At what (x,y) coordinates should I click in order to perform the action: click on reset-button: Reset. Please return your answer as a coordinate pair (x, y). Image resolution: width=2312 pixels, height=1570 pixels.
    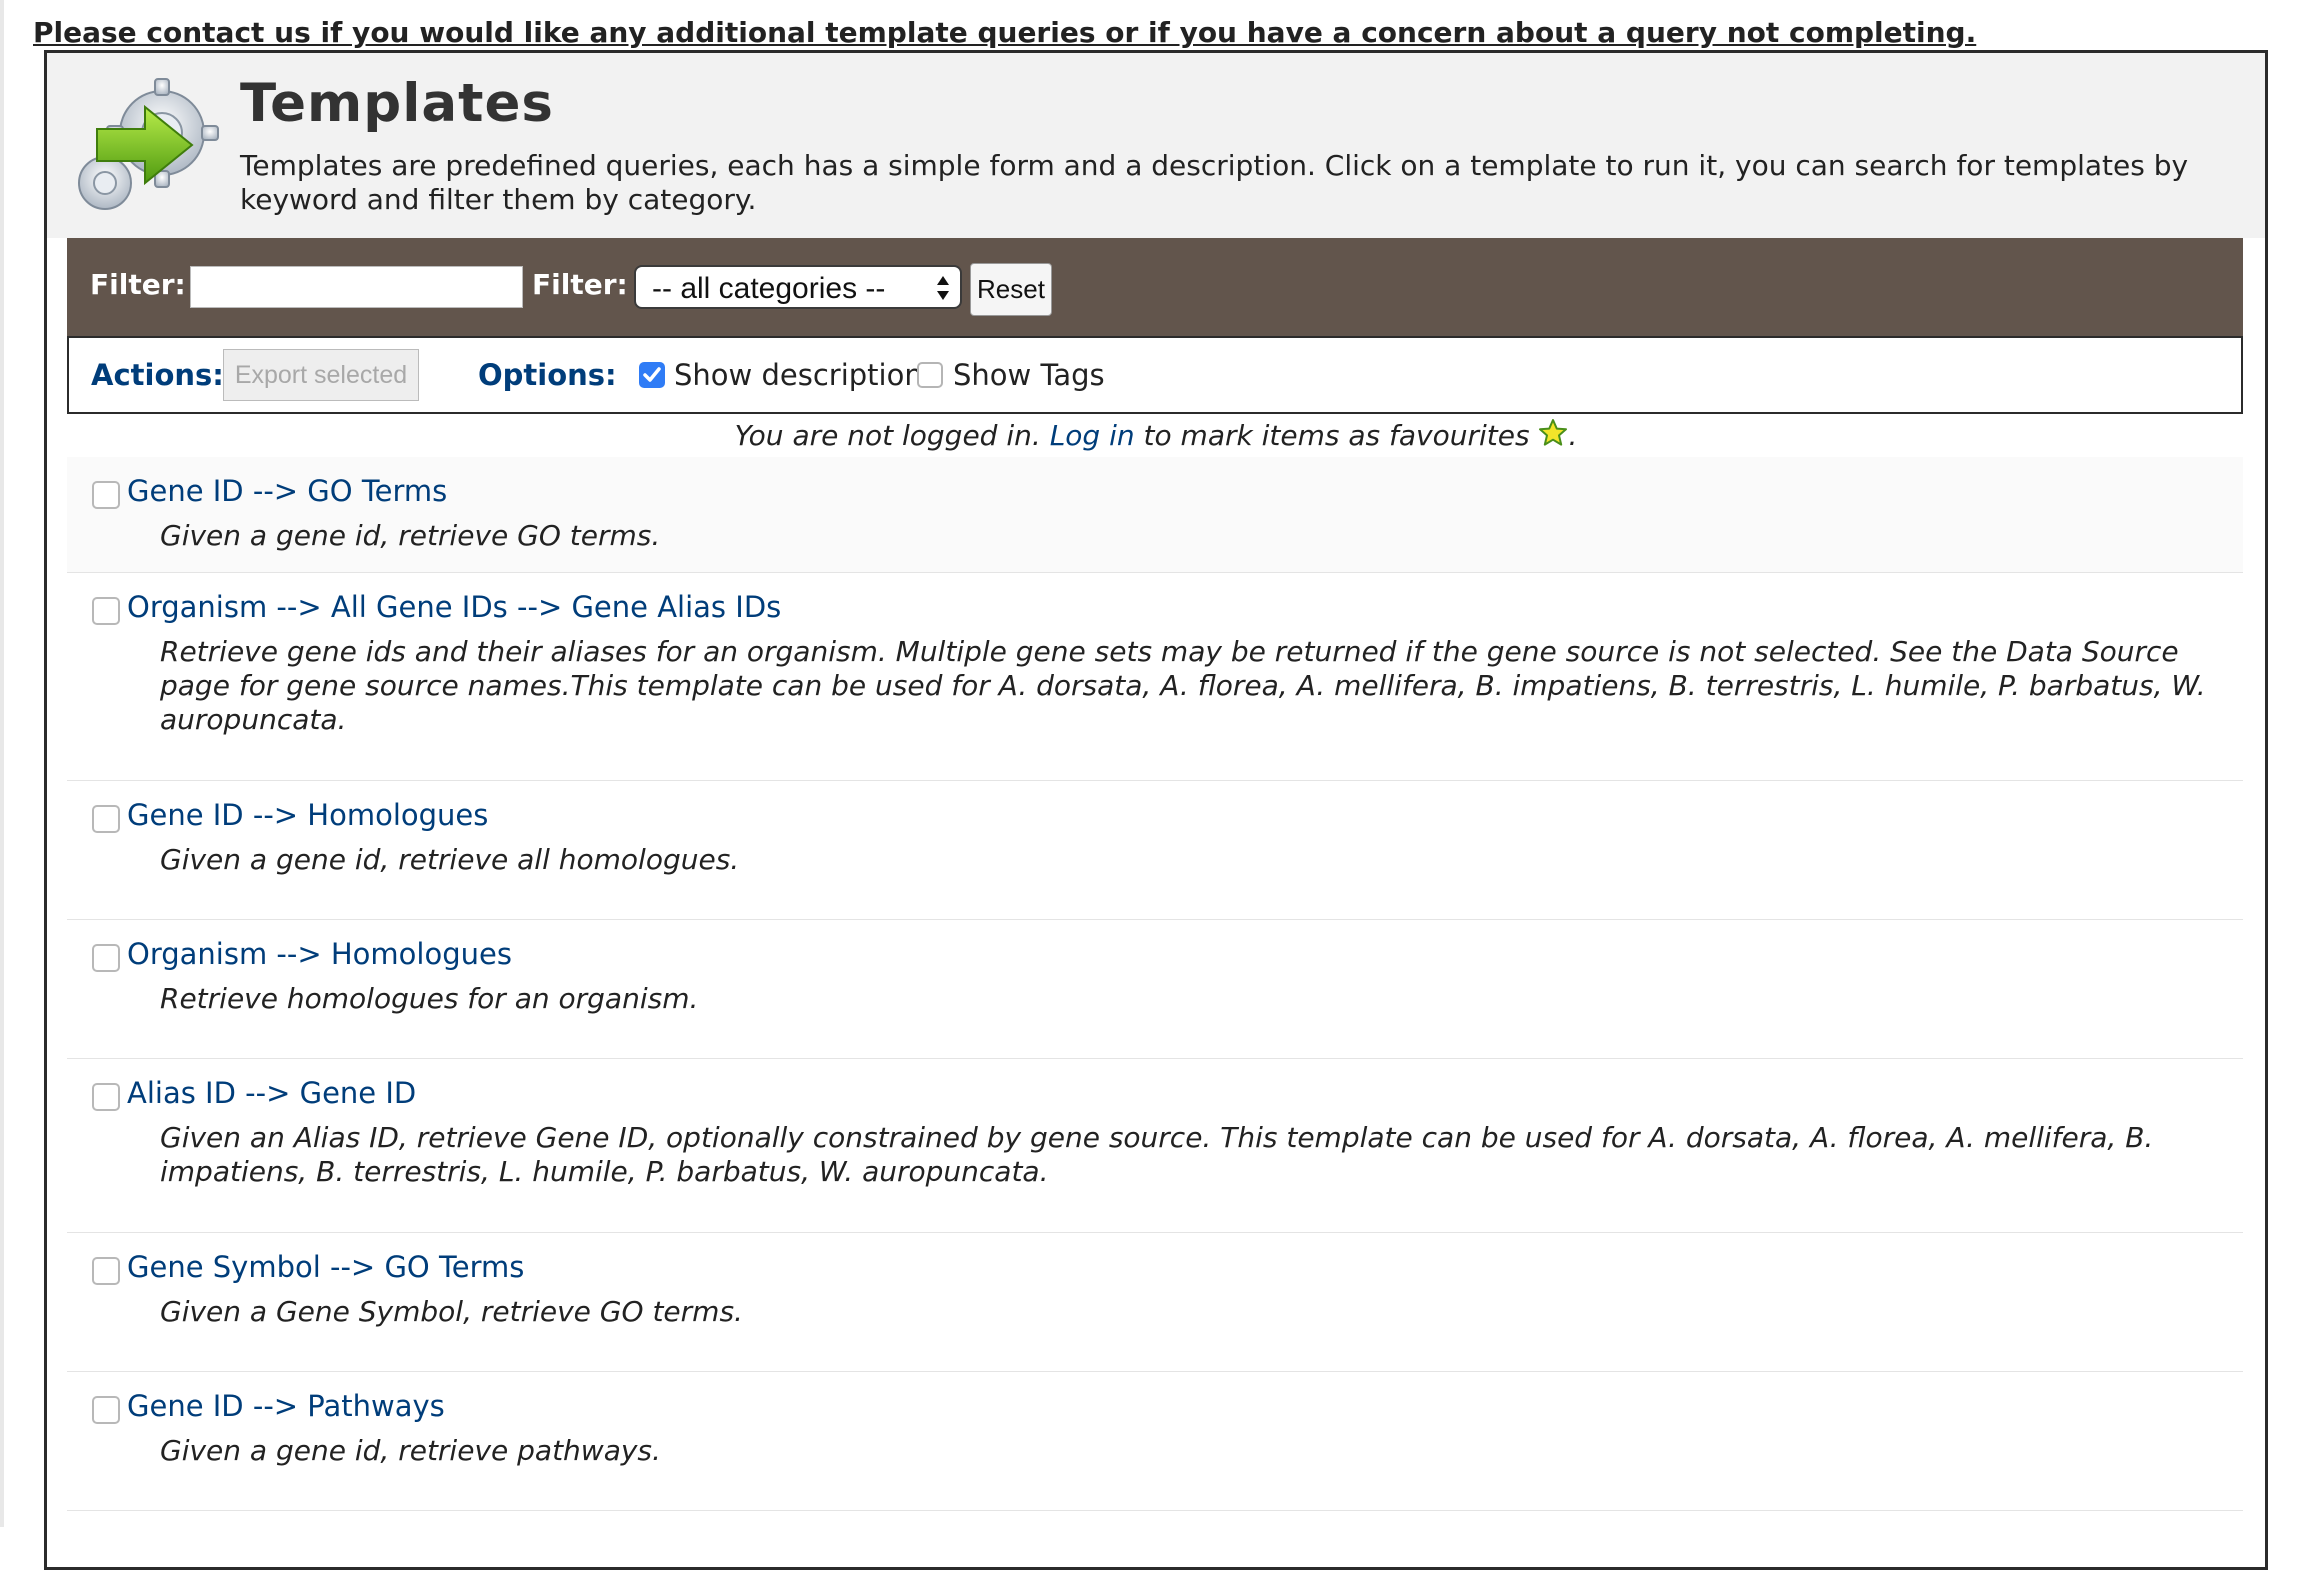
    Looking at the image, I should click on (1011, 289).